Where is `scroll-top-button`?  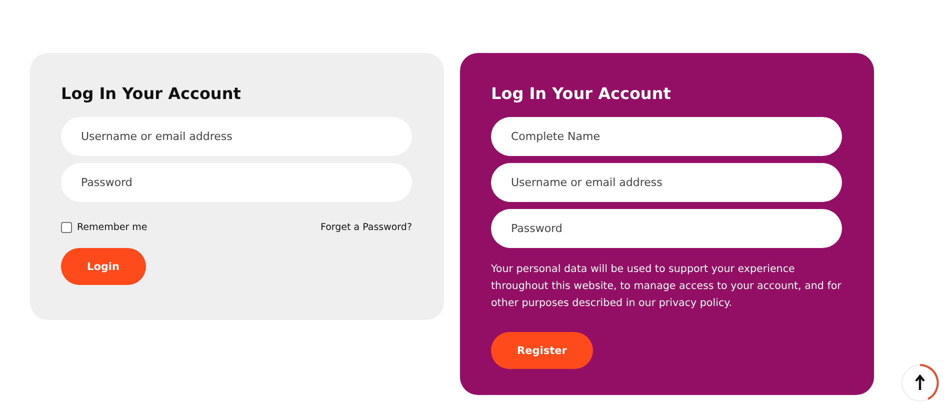
scroll-top-button is located at coordinates (920, 383).